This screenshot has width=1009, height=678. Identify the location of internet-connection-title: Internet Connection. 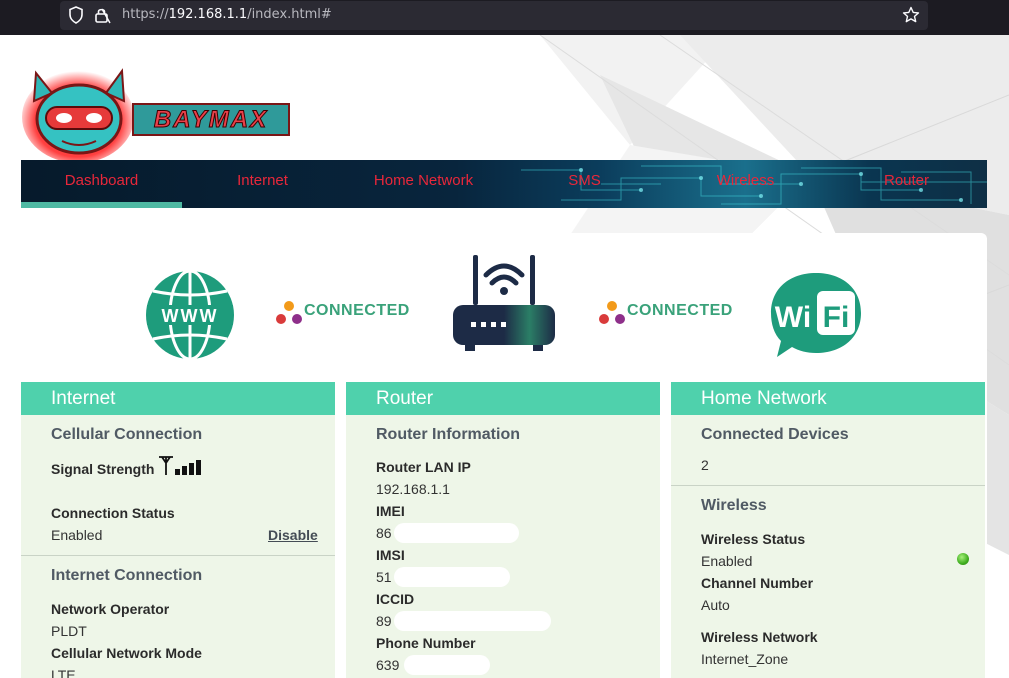
(127, 575).